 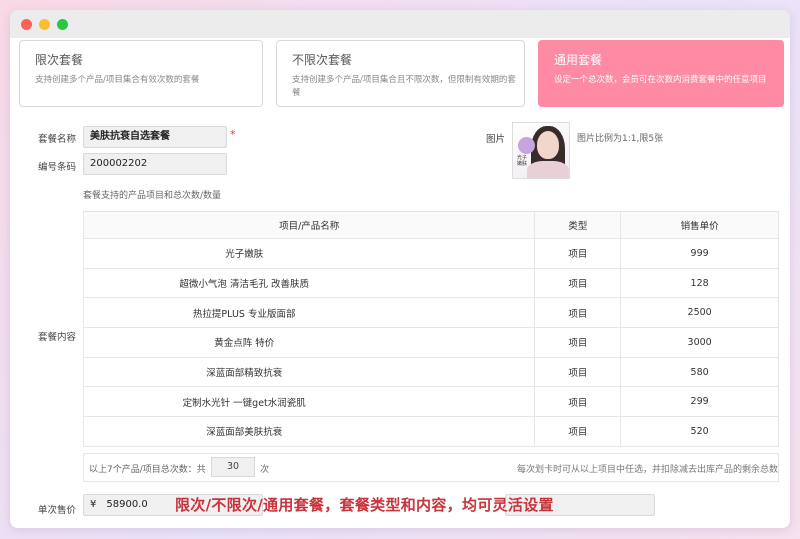 I want to click on table-row: 黄金点阵 特价 项目 3000, so click(x=430, y=342).